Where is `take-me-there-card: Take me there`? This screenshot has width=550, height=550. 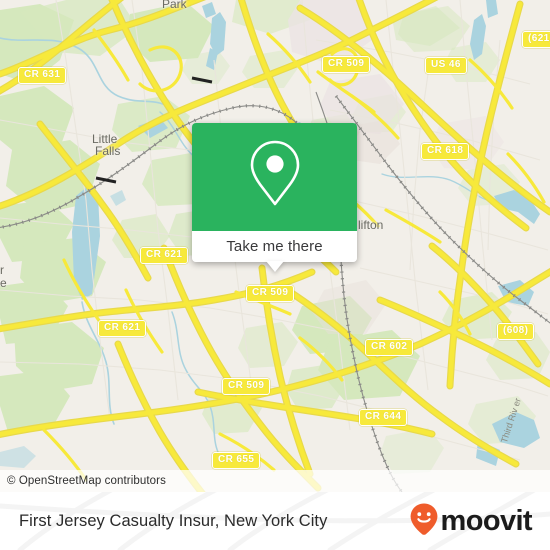
take-me-there-card: Take me there is located at coordinates (274, 197).